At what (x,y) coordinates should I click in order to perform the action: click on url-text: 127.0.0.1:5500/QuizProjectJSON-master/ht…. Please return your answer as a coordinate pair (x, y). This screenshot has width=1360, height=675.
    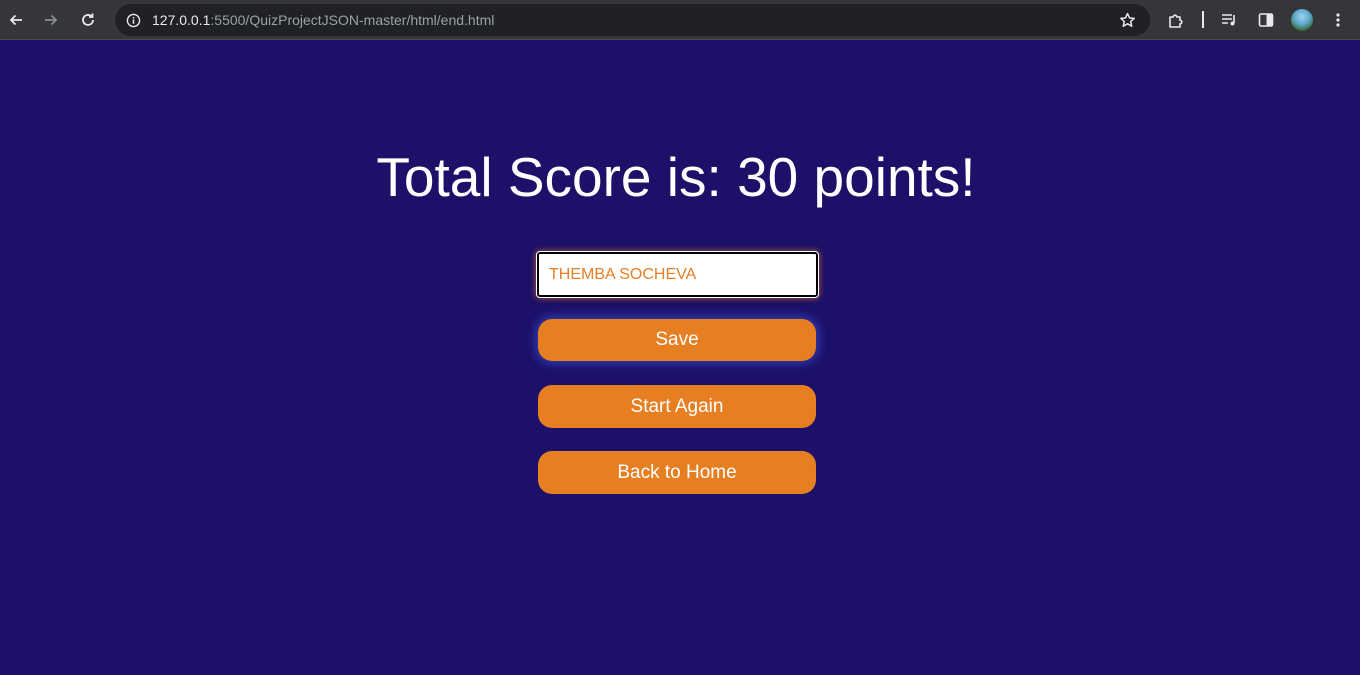
    Looking at the image, I should click on (323, 20).